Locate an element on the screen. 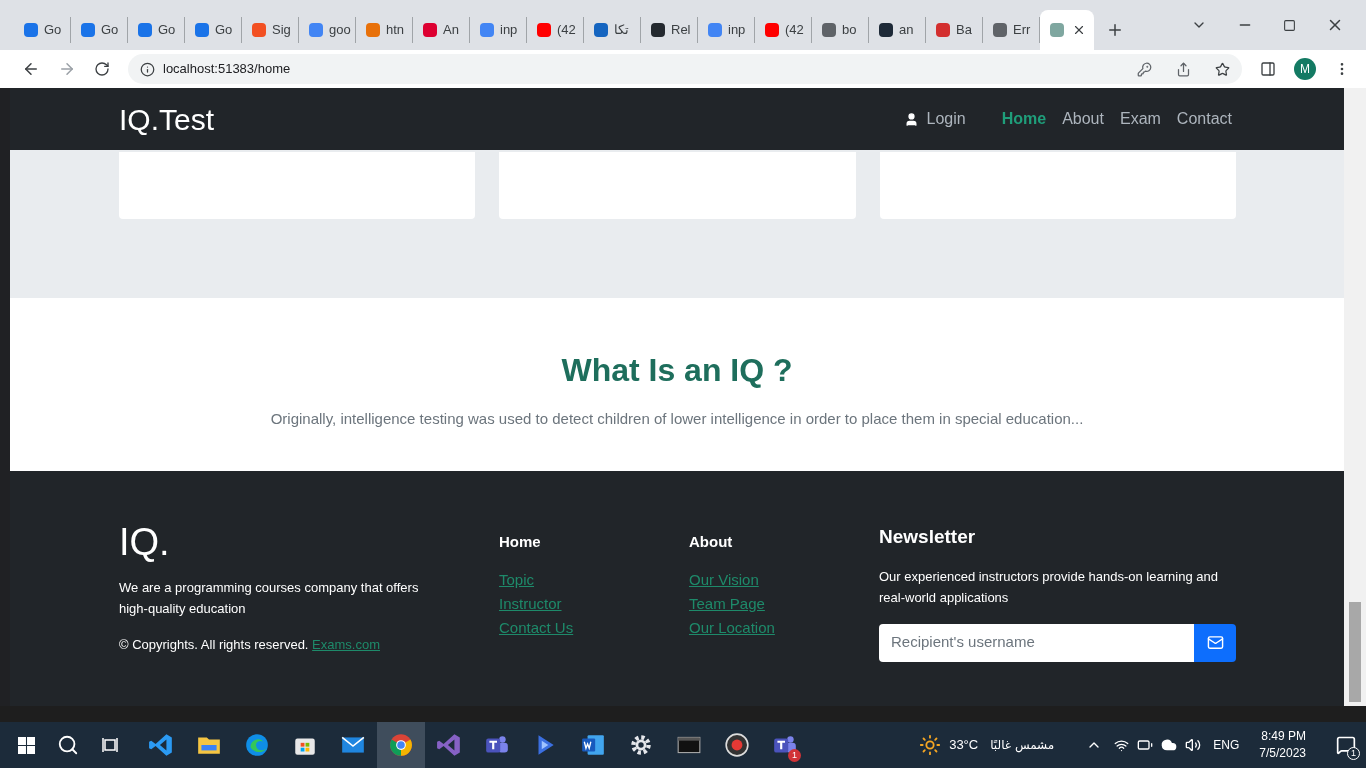  notification-count: 1 is located at coordinates (1353, 753).